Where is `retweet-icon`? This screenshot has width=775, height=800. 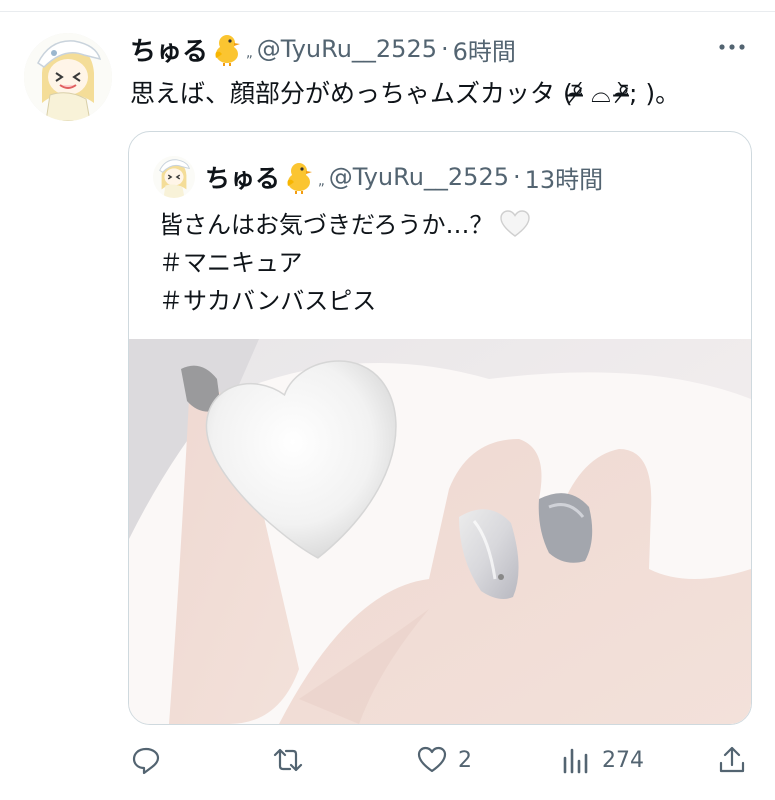
retweet-icon is located at coordinates (288, 760).